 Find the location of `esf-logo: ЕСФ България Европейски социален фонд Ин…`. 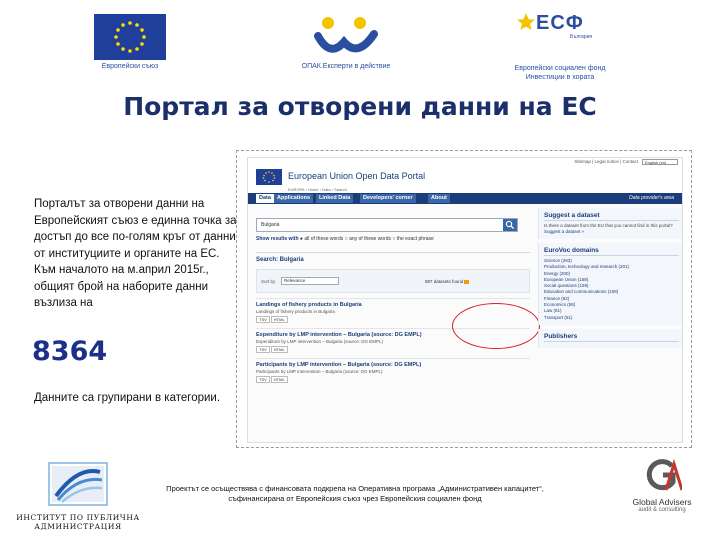

esf-logo: ЕСФ България Европейски социален фонд Ин… is located at coordinates (560, 45).